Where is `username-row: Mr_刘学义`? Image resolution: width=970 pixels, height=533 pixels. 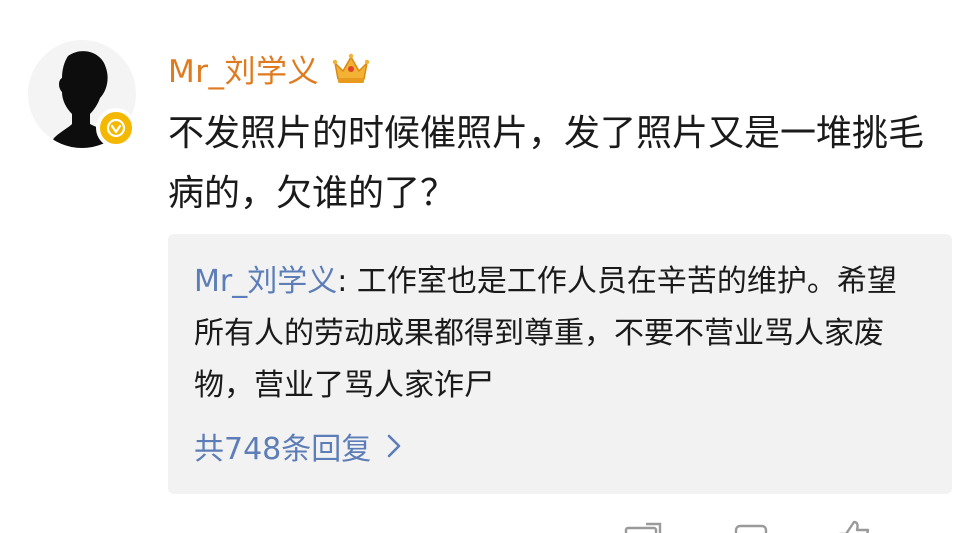
username-row: Mr_刘学义 is located at coordinates (269, 68).